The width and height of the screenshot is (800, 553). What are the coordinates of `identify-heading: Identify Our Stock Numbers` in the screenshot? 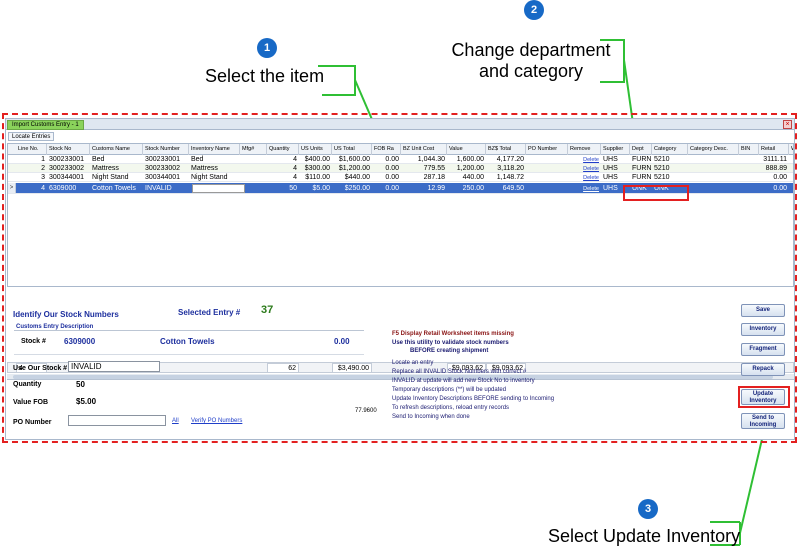 It's located at (66, 314).